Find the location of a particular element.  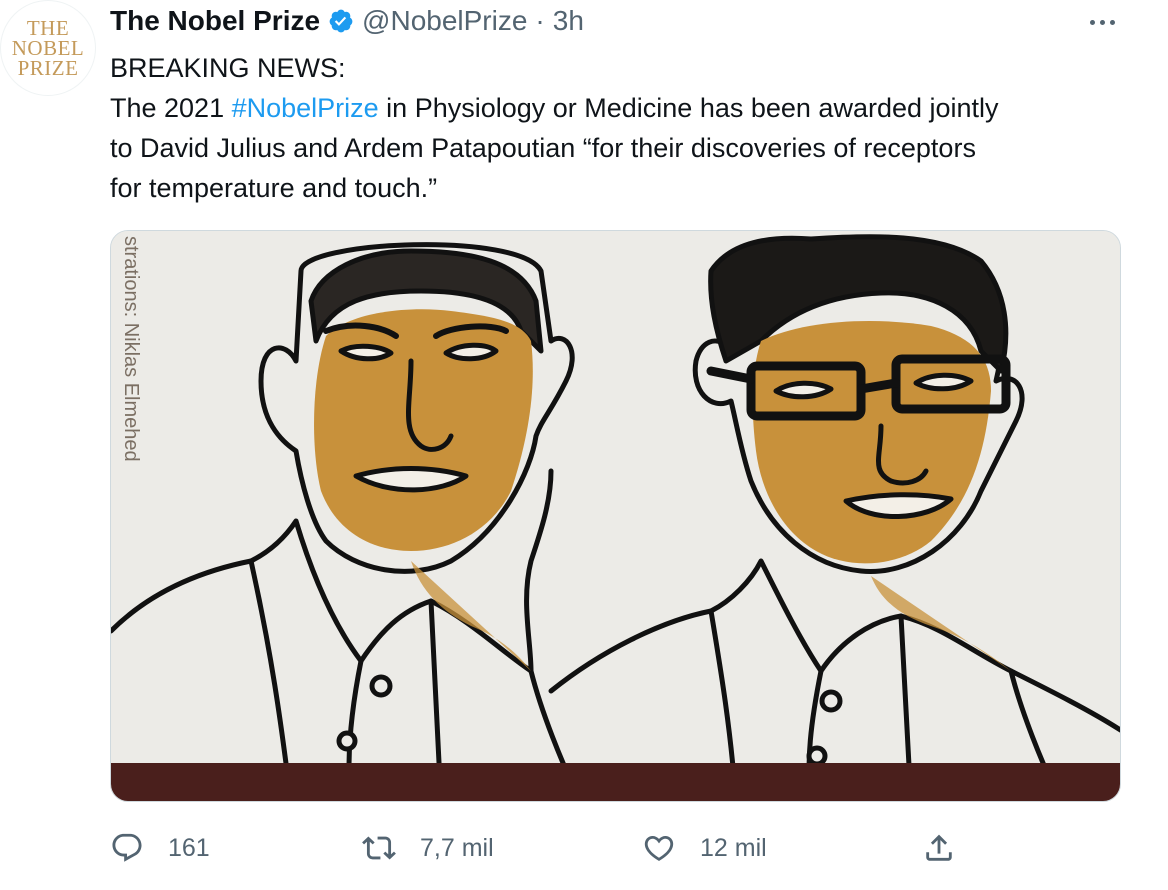

like-button: 12 mil is located at coordinates (704, 848).